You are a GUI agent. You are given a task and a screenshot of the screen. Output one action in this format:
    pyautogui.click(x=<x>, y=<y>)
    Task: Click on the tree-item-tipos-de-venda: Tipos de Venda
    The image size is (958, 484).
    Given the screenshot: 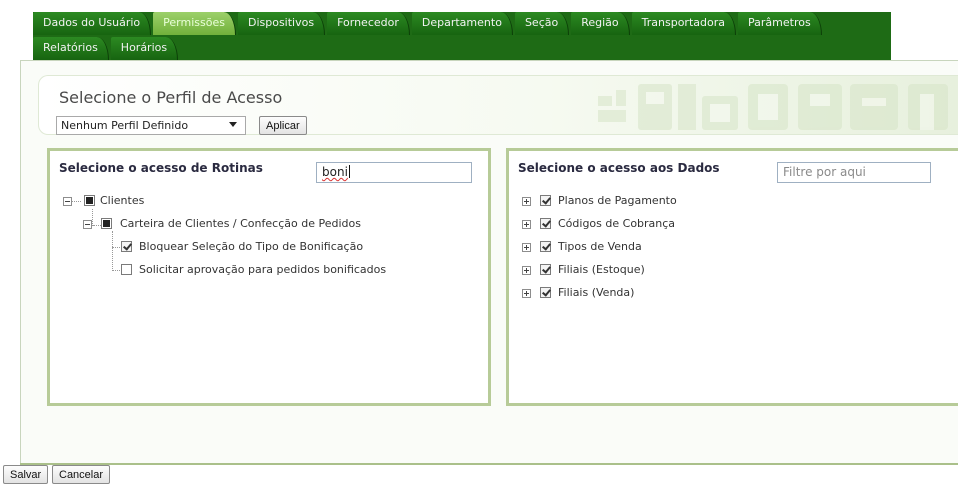 What is the action you would take?
    pyautogui.click(x=722, y=247)
    